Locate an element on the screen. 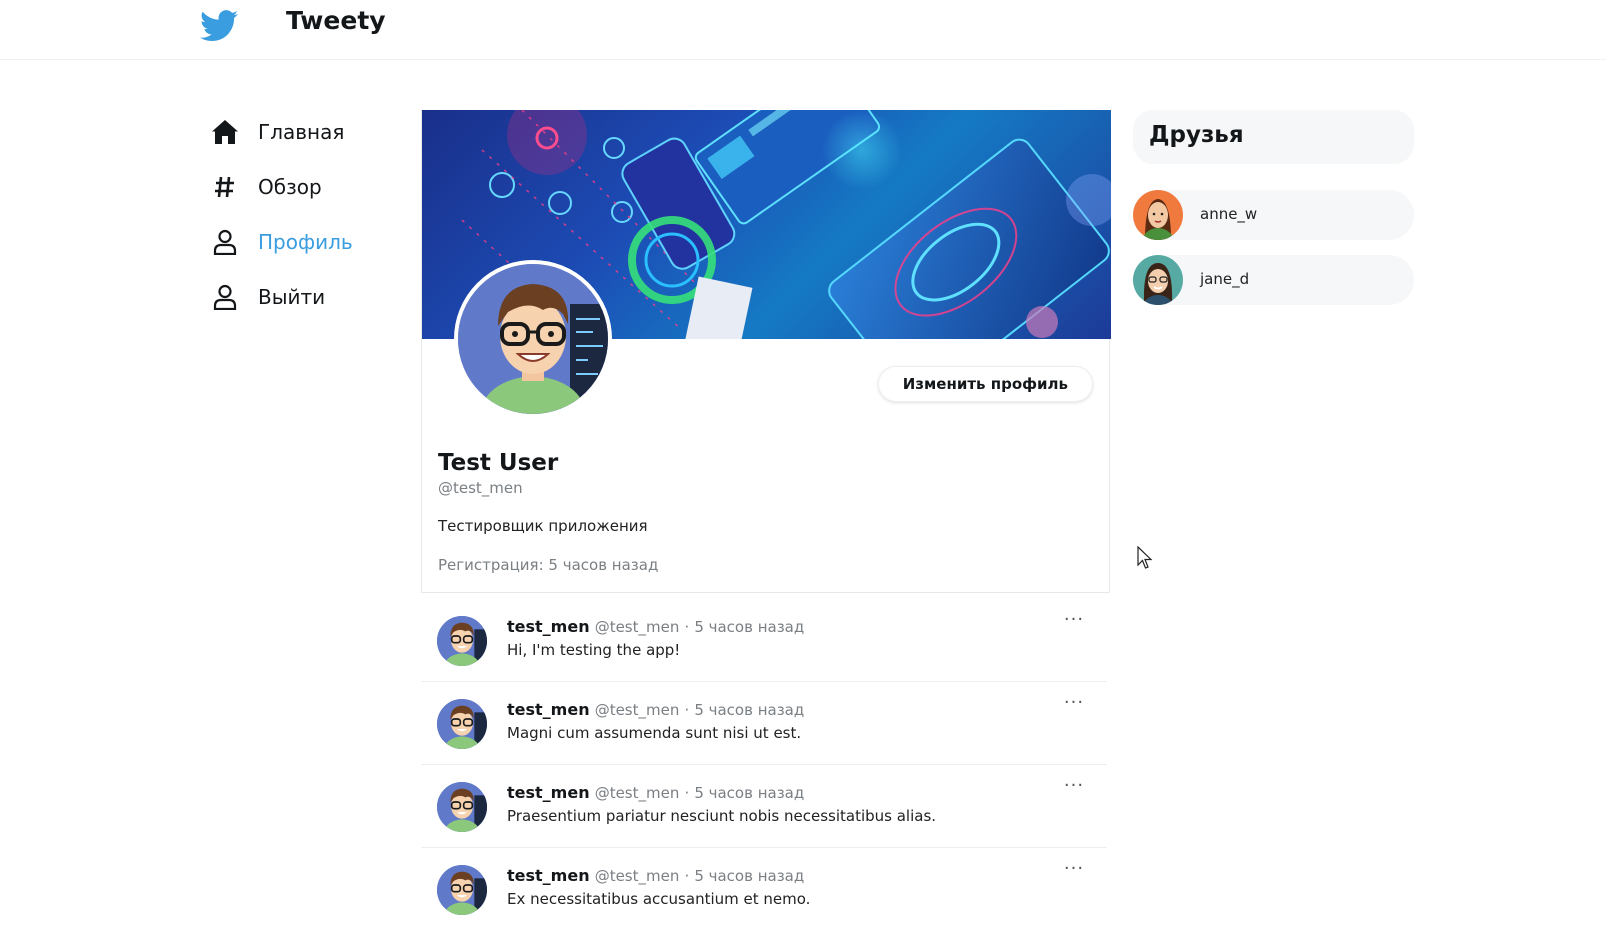 The width and height of the screenshot is (1606, 931). nav-item-home: Главная is located at coordinates (305, 131).